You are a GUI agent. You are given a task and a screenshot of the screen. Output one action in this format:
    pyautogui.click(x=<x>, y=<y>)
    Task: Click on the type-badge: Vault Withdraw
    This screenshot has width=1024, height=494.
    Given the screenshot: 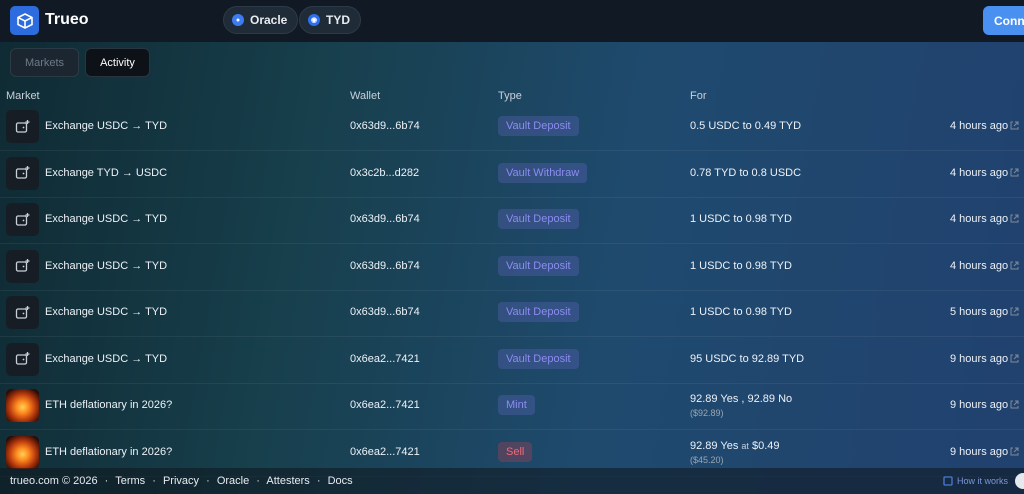 What is the action you would take?
    pyautogui.click(x=543, y=172)
    